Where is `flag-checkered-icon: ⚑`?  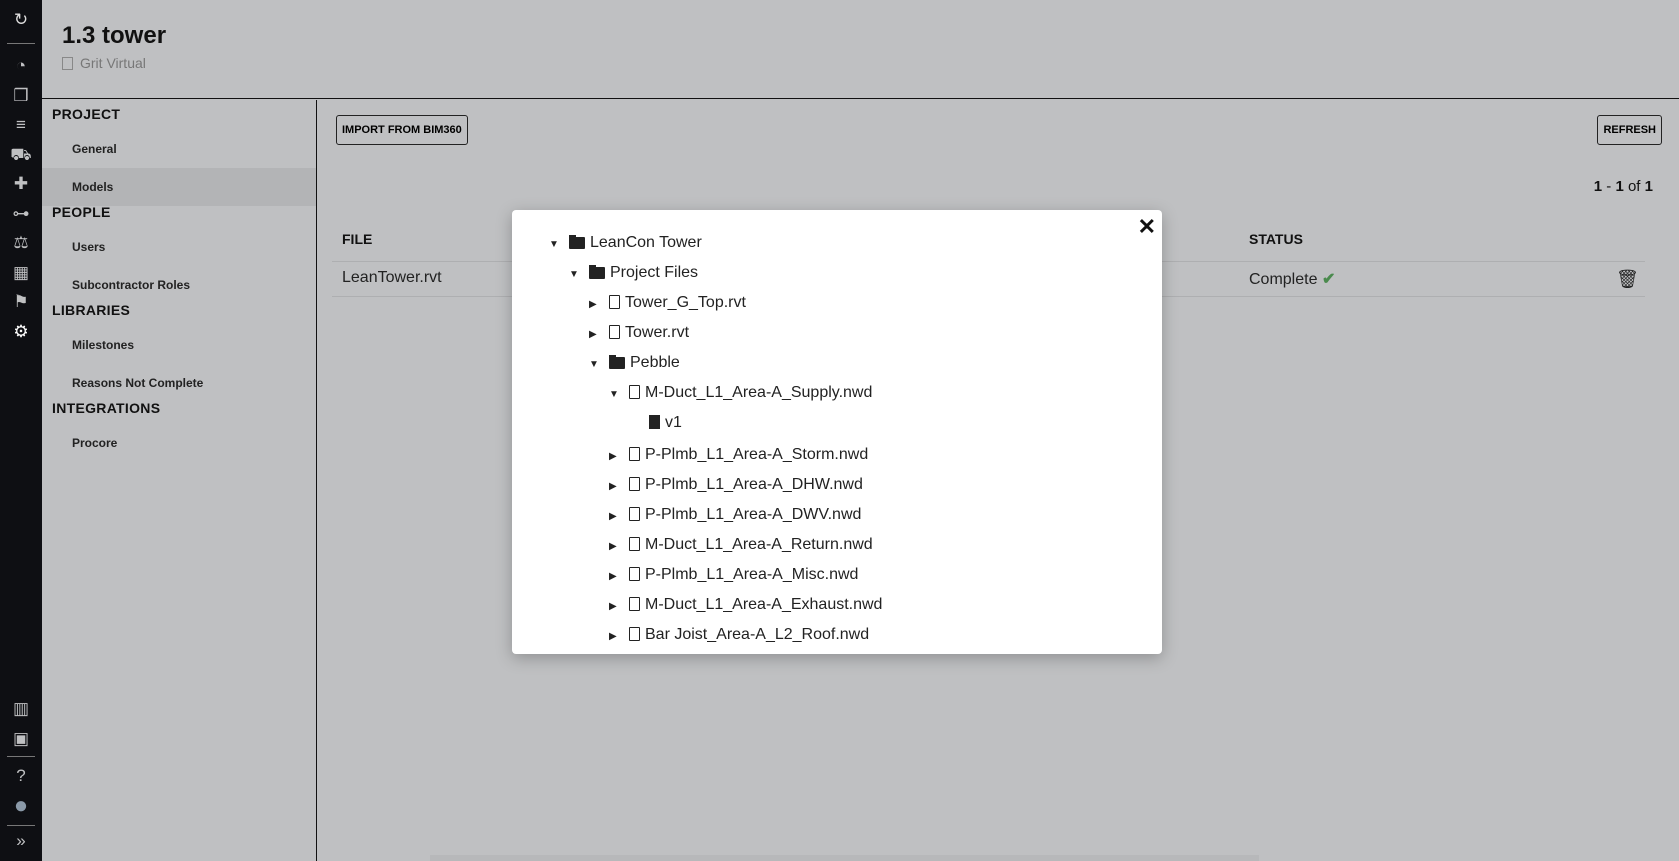
flag-checkered-icon: ⚑ is located at coordinates (21, 302).